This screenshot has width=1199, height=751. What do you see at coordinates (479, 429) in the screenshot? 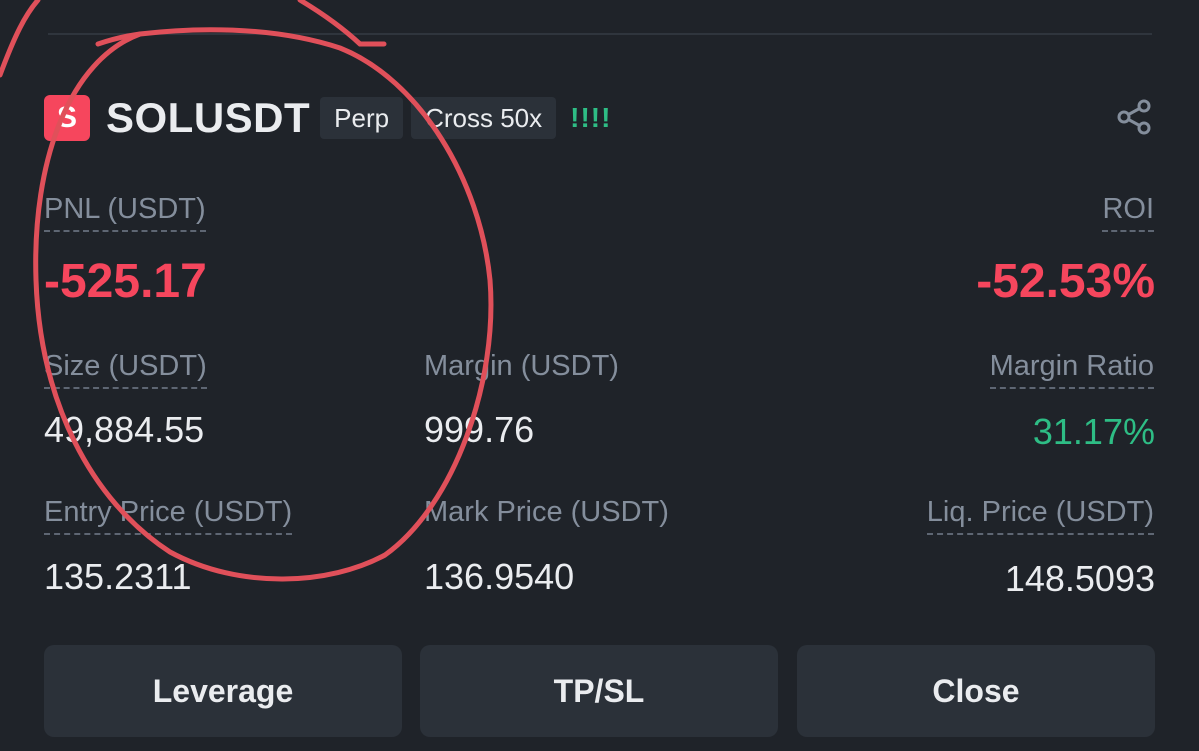
I see `margin-value: 999.76` at bounding box center [479, 429].